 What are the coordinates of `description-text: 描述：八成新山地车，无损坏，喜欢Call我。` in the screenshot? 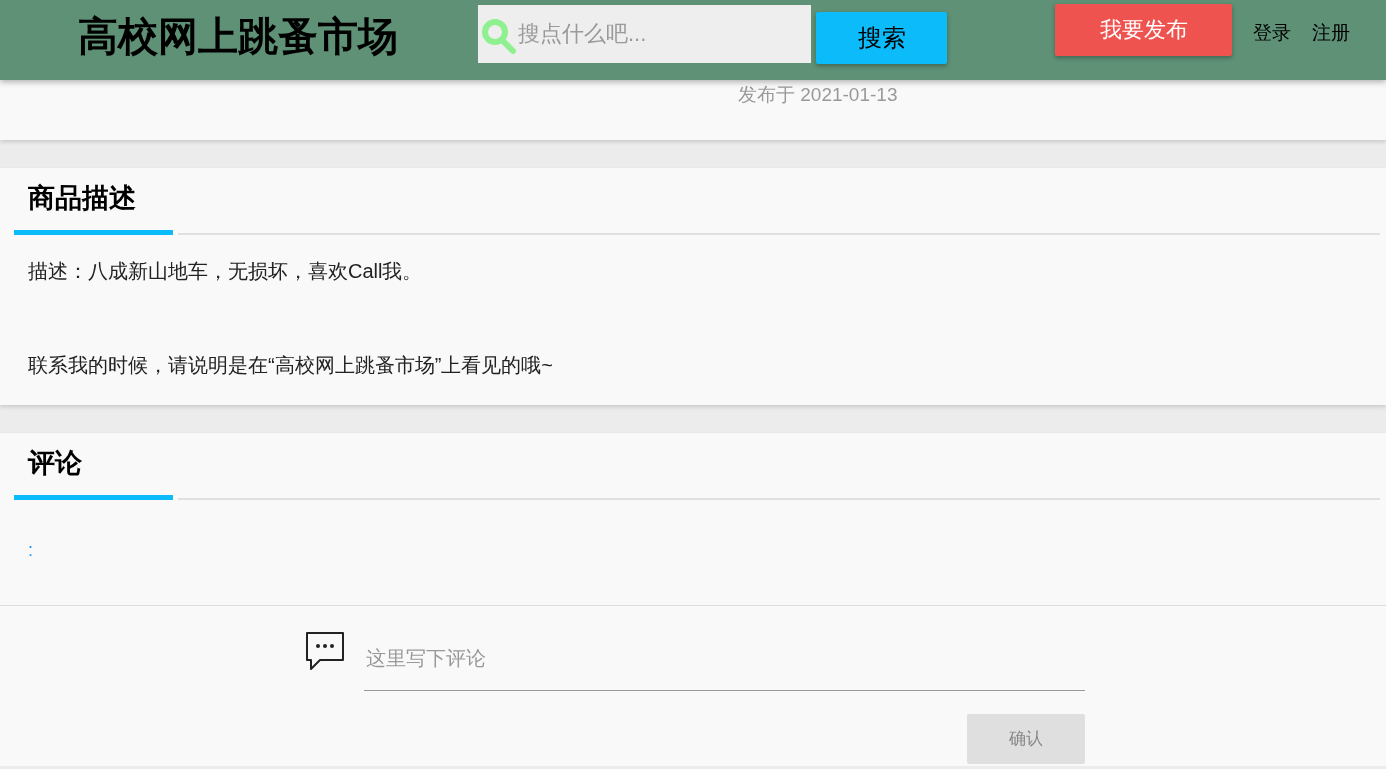 It's located at (225, 271).